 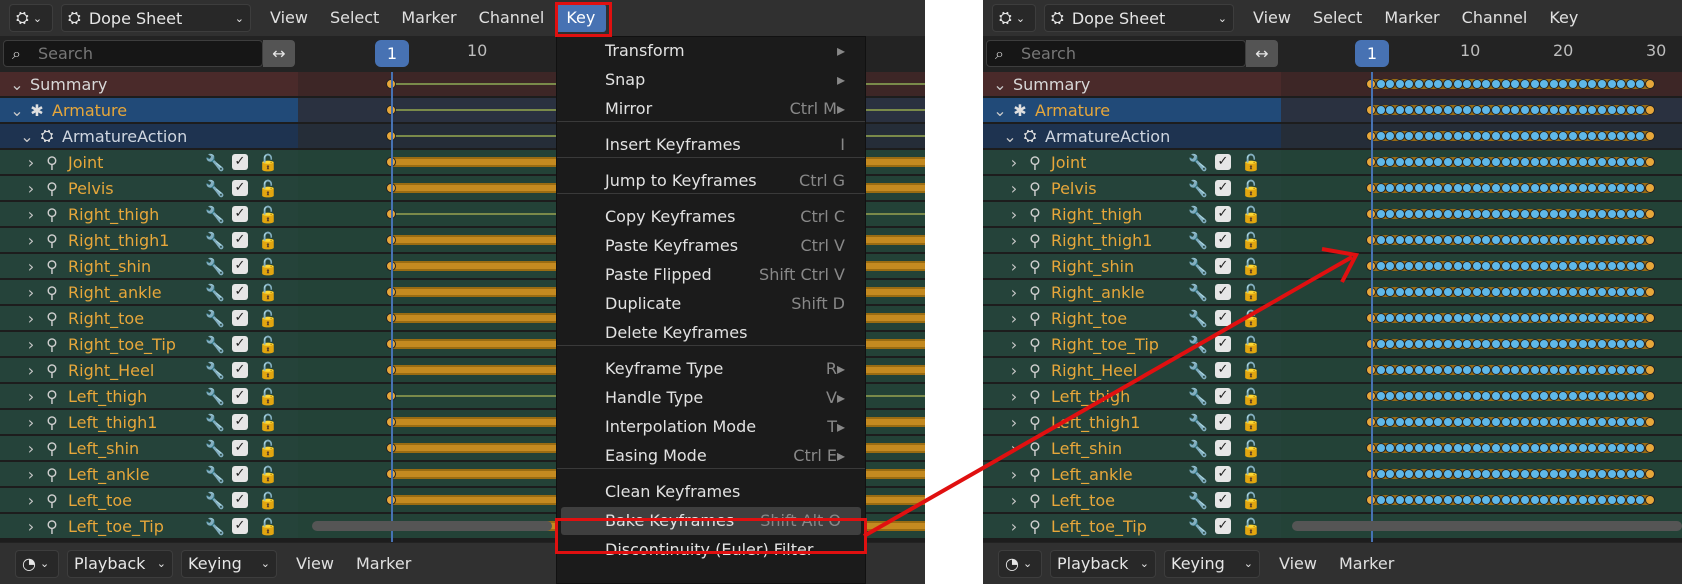 I want to click on annotation-arrow, so click(x=1111, y=392).